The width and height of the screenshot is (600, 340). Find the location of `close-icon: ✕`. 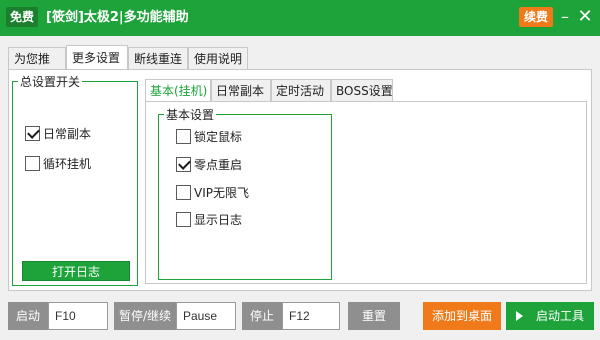

close-icon: ✕ is located at coordinates (585, 17).